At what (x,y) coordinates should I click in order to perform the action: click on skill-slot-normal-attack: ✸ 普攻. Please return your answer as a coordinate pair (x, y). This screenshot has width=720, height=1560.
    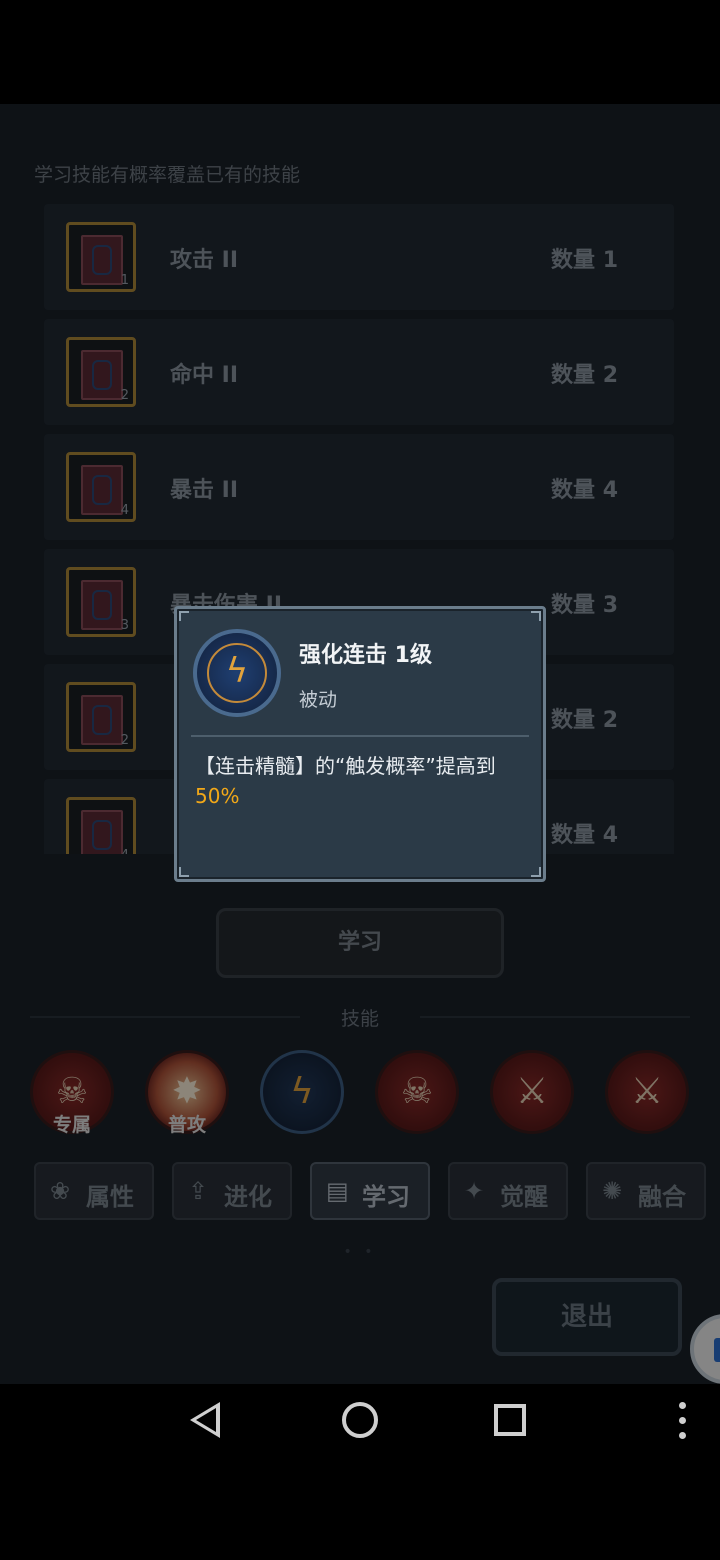
    Looking at the image, I should click on (187, 1093).